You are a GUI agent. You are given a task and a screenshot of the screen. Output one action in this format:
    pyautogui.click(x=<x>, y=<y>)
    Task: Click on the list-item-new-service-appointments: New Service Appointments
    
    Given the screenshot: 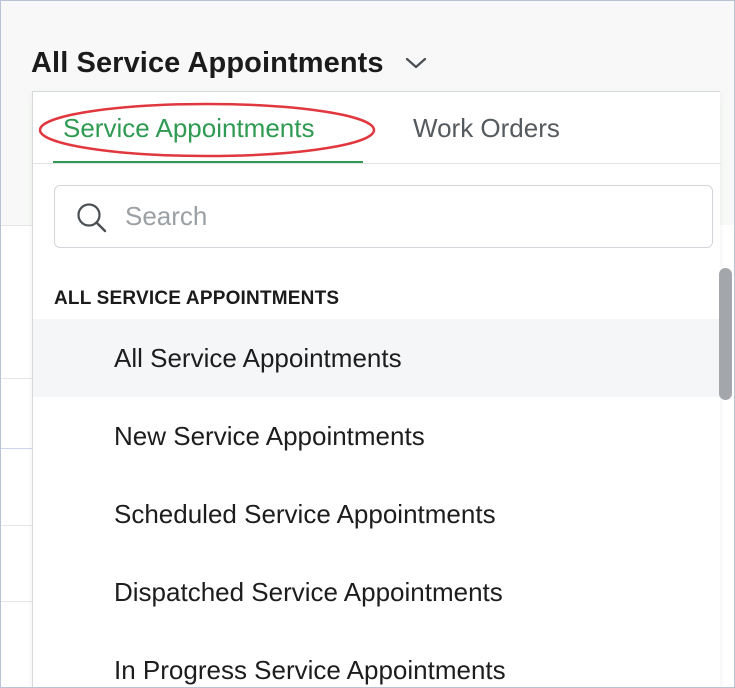 What is the action you would take?
    pyautogui.click(x=377, y=436)
    